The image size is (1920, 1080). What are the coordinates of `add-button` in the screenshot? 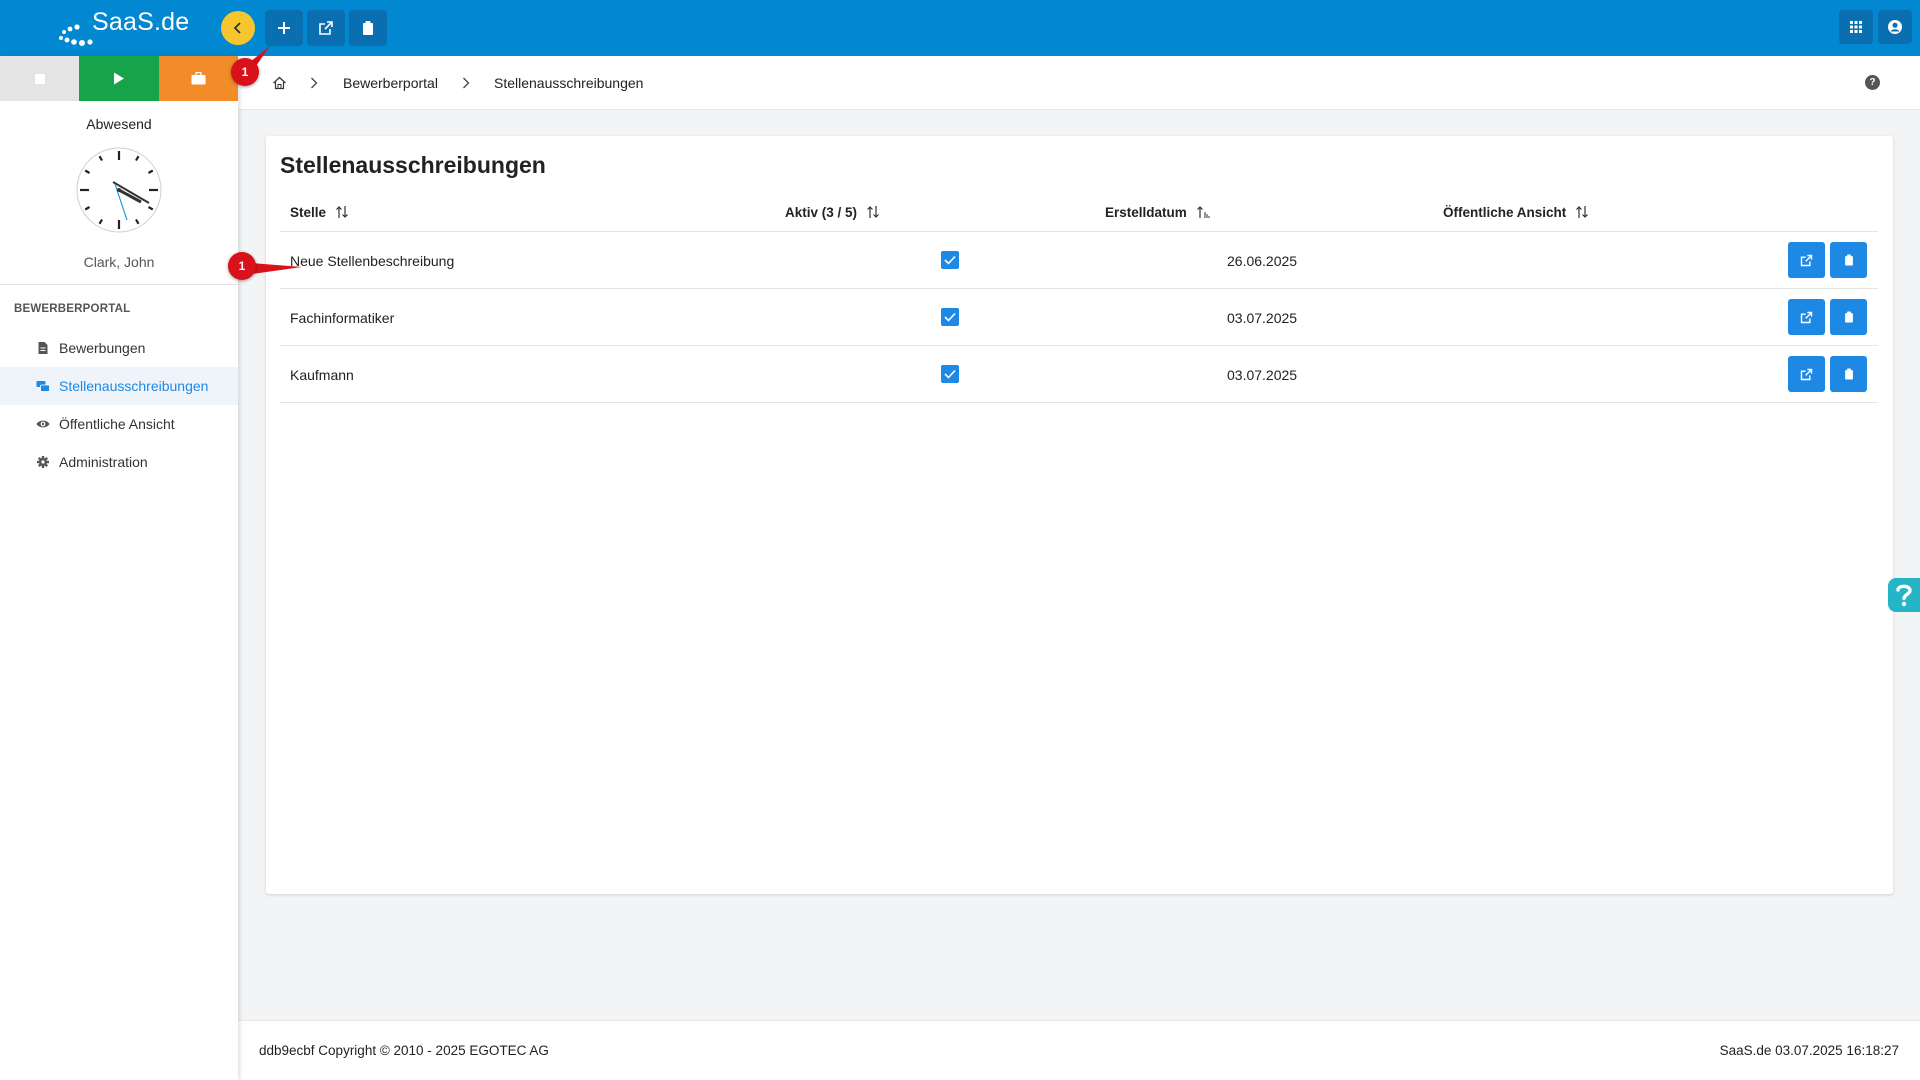 It's located at (284, 28).